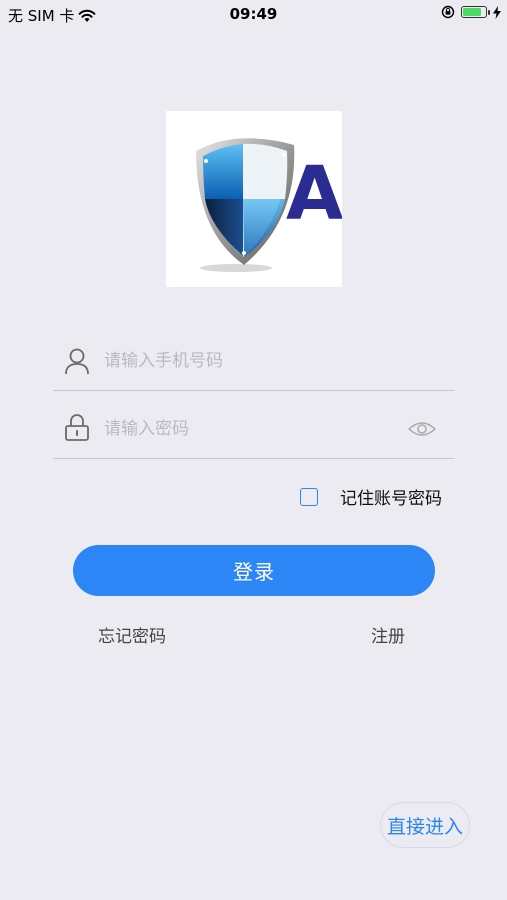 This screenshot has height=900, width=507. I want to click on orientation-lock-icon, so click(448, 12).